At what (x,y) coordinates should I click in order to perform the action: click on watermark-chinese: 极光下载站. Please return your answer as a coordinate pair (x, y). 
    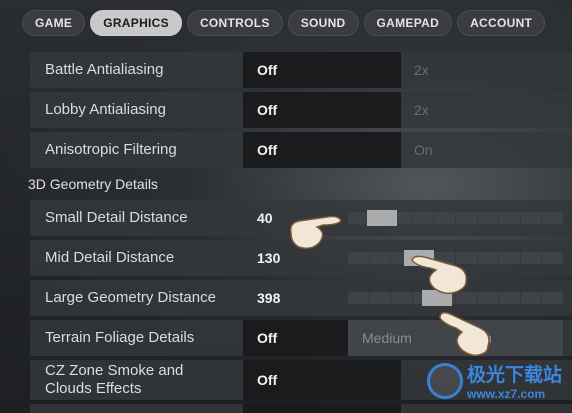
    Looking at the image, I should click on (514, 375).